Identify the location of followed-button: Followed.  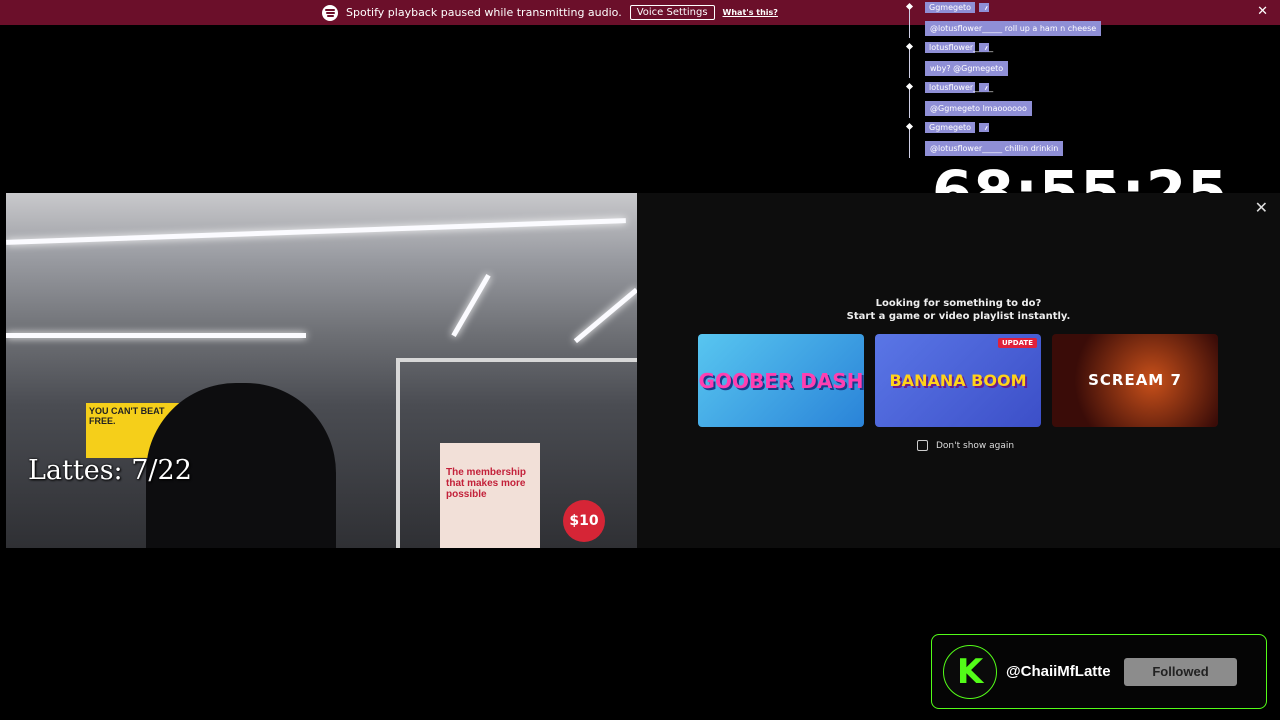
(1180, 671).